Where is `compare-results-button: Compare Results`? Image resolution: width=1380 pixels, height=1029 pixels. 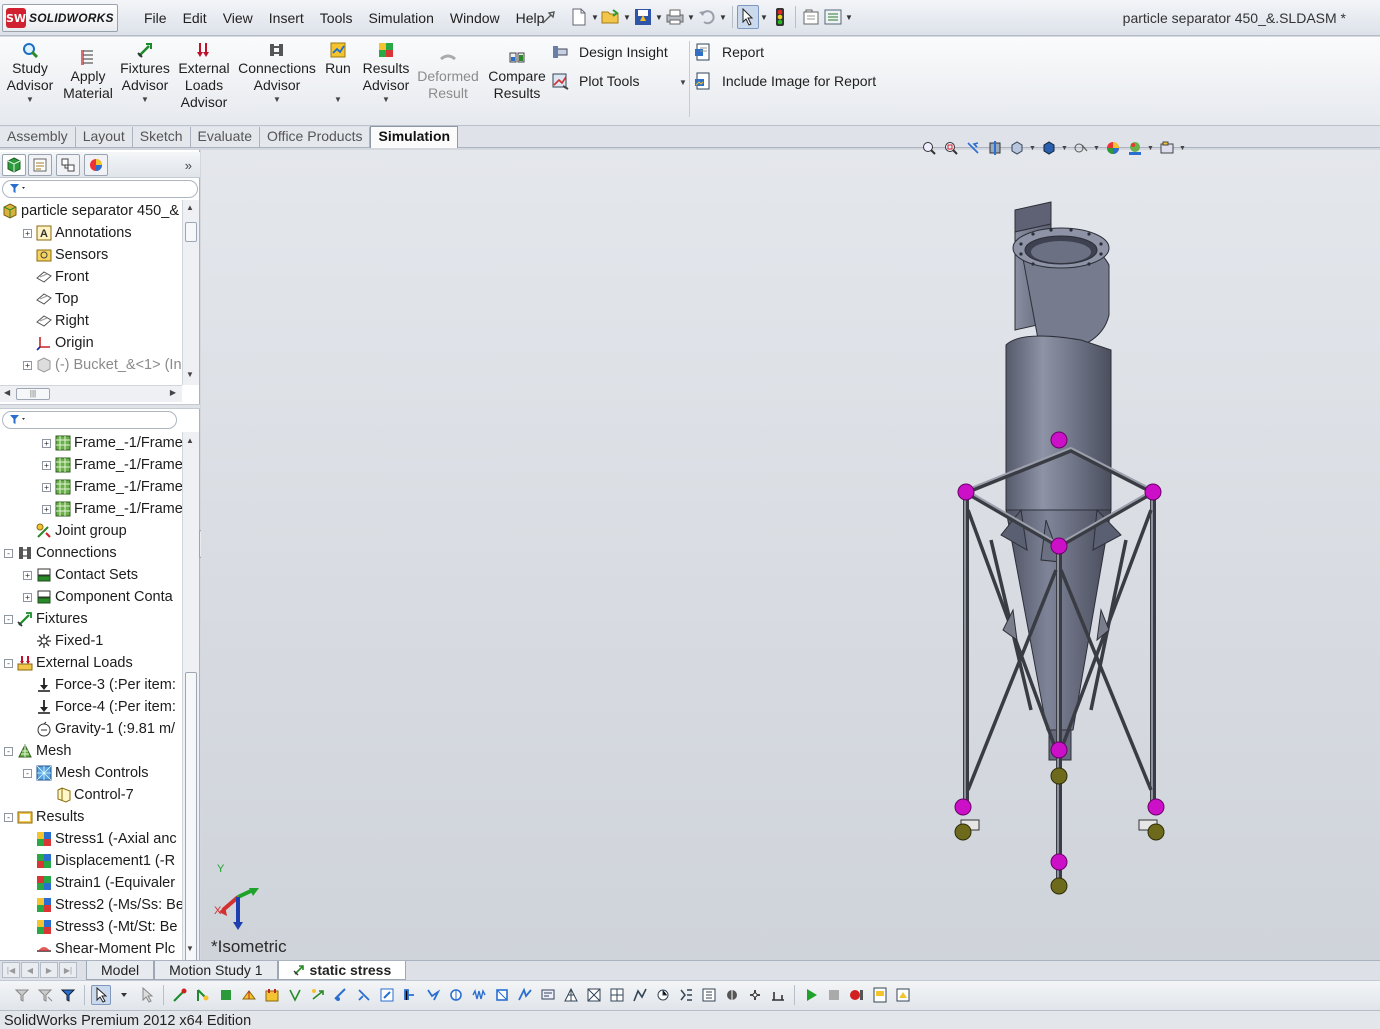
compare-results-button: Compare Results is located at coordinates (517, 75).